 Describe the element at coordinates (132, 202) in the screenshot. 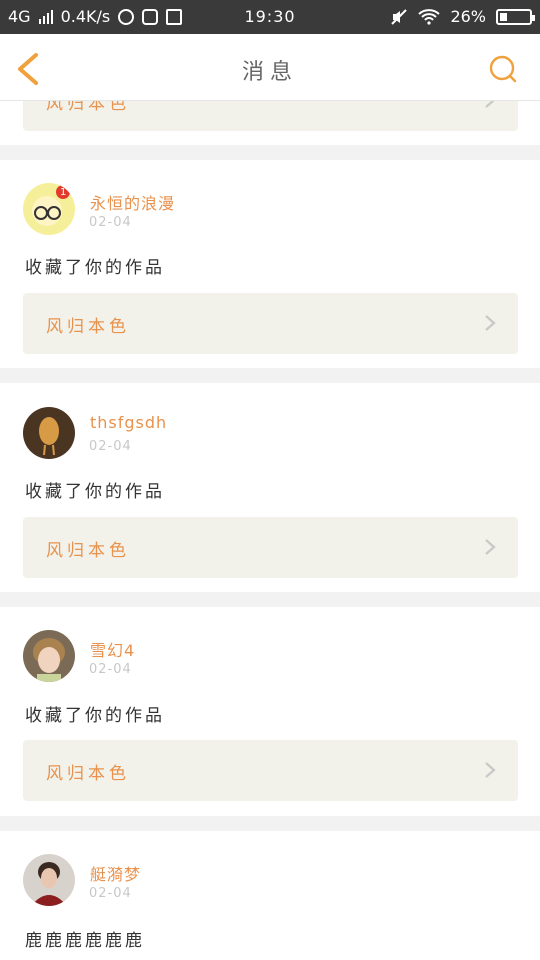

I see `username: 永恒的浪漫` at that location.